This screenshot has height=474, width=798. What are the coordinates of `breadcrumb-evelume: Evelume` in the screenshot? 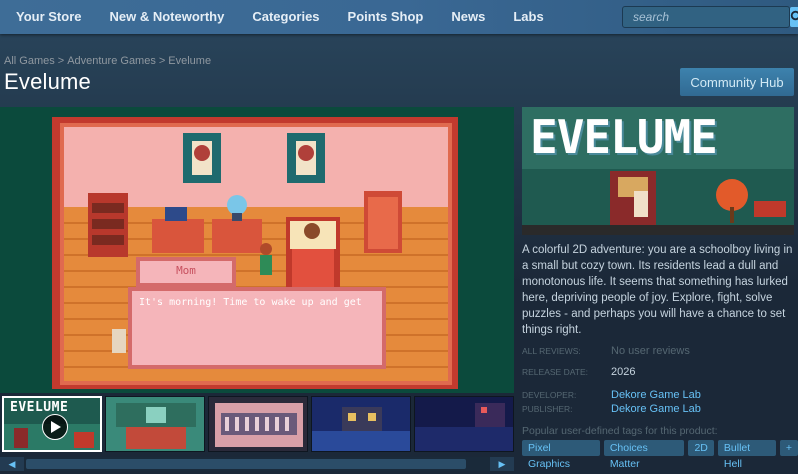 It's located at (189, 61).